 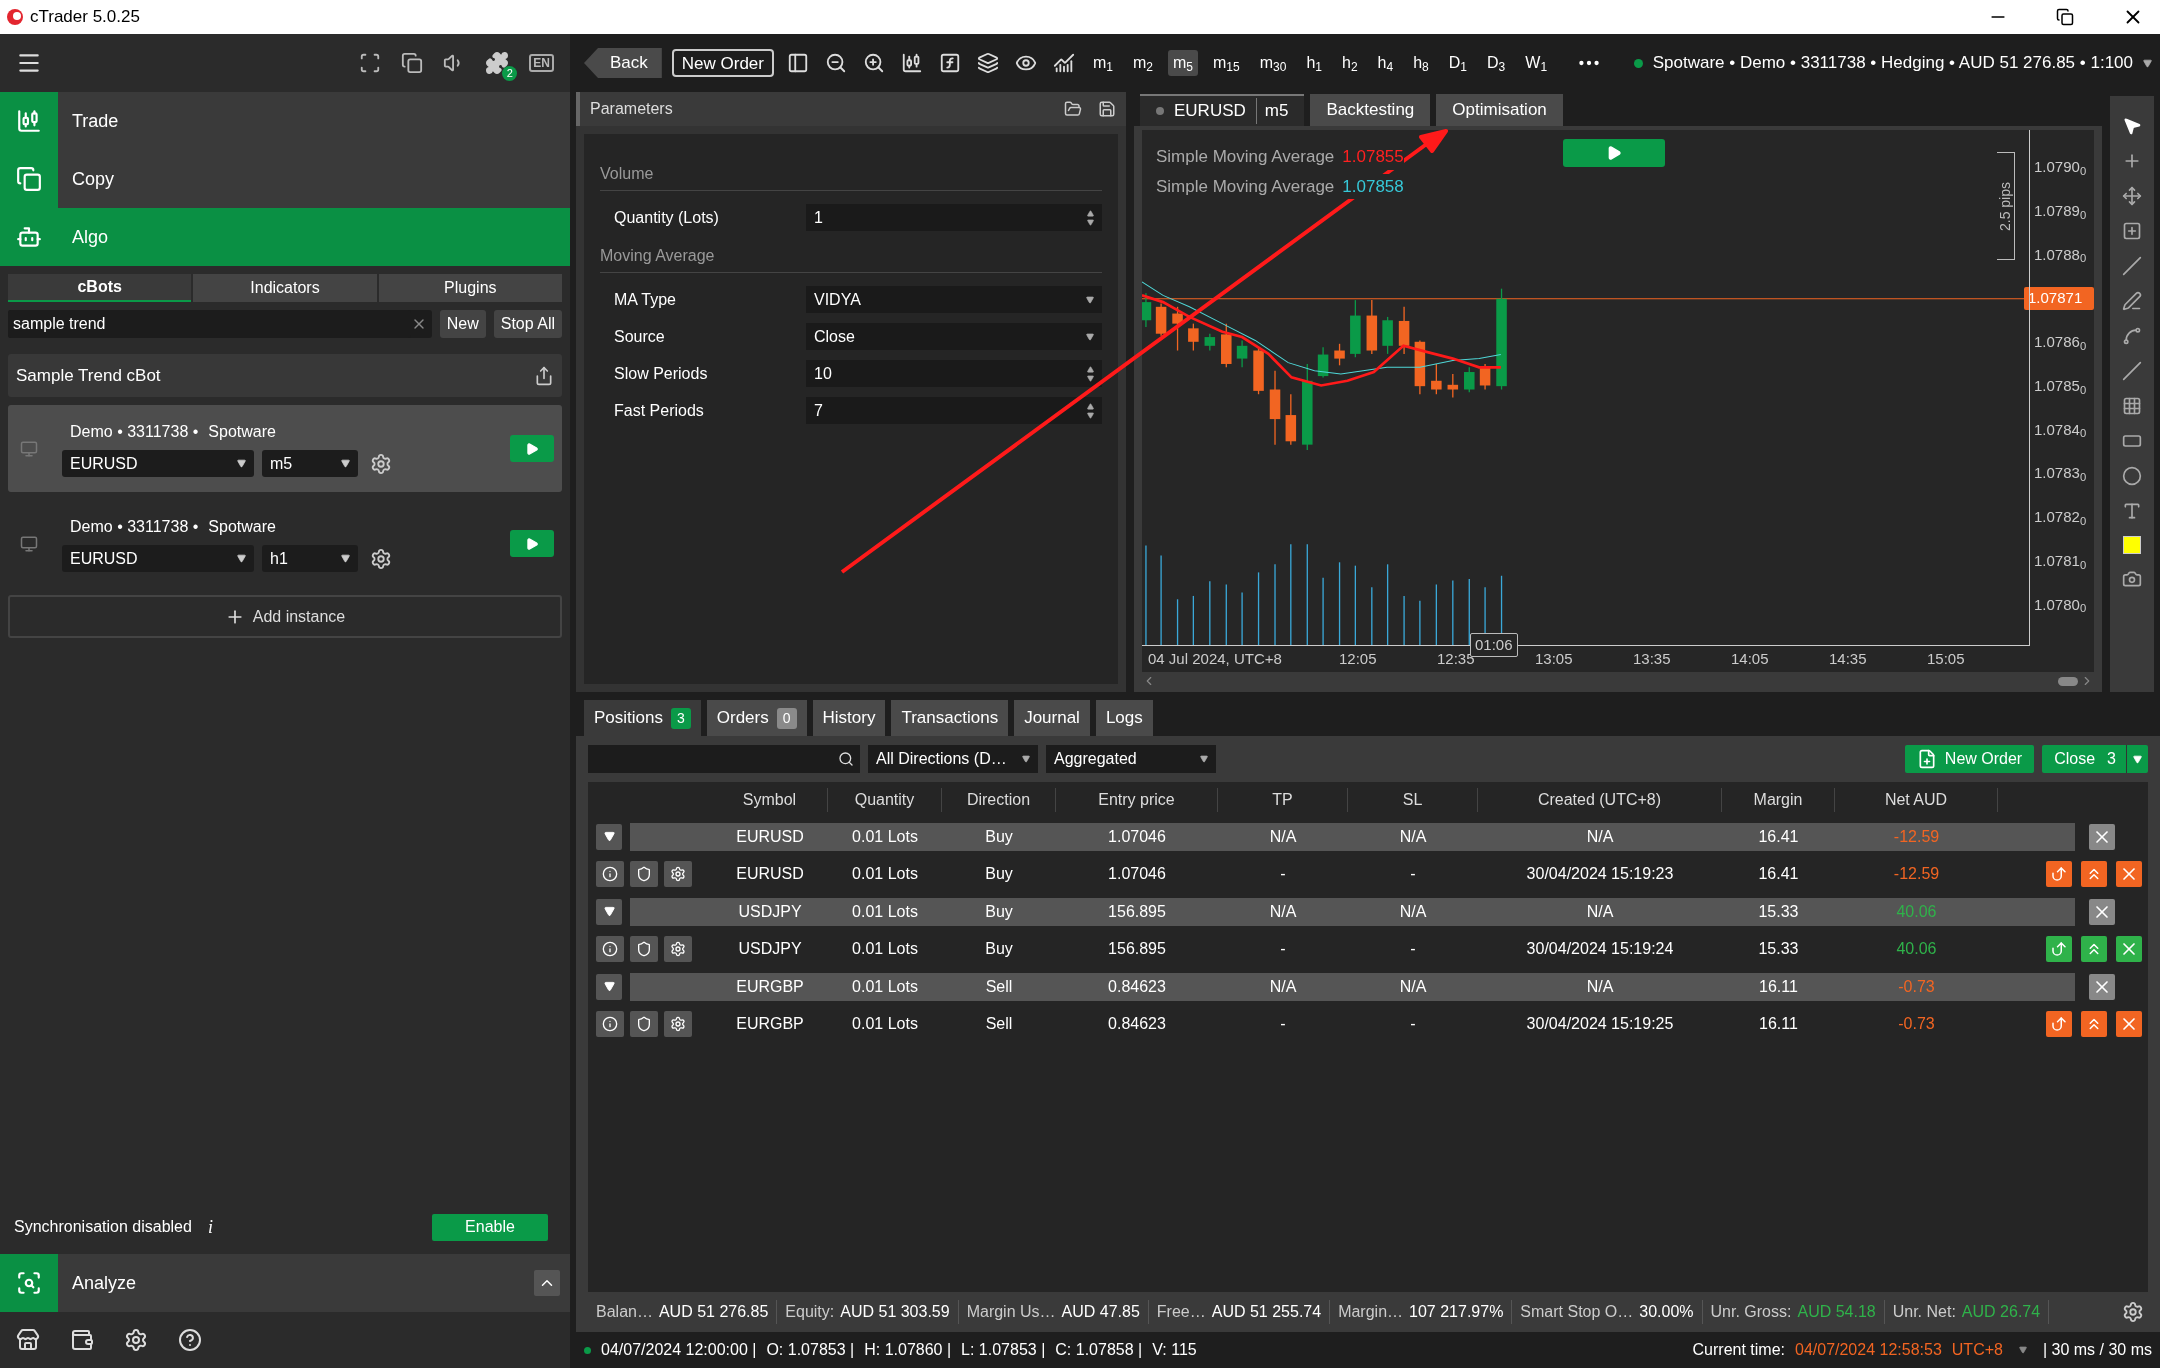 What do you see at coordinates (100, 288) in the screenshot?
I see `tab: cBots` at bounding box center [100, 288].